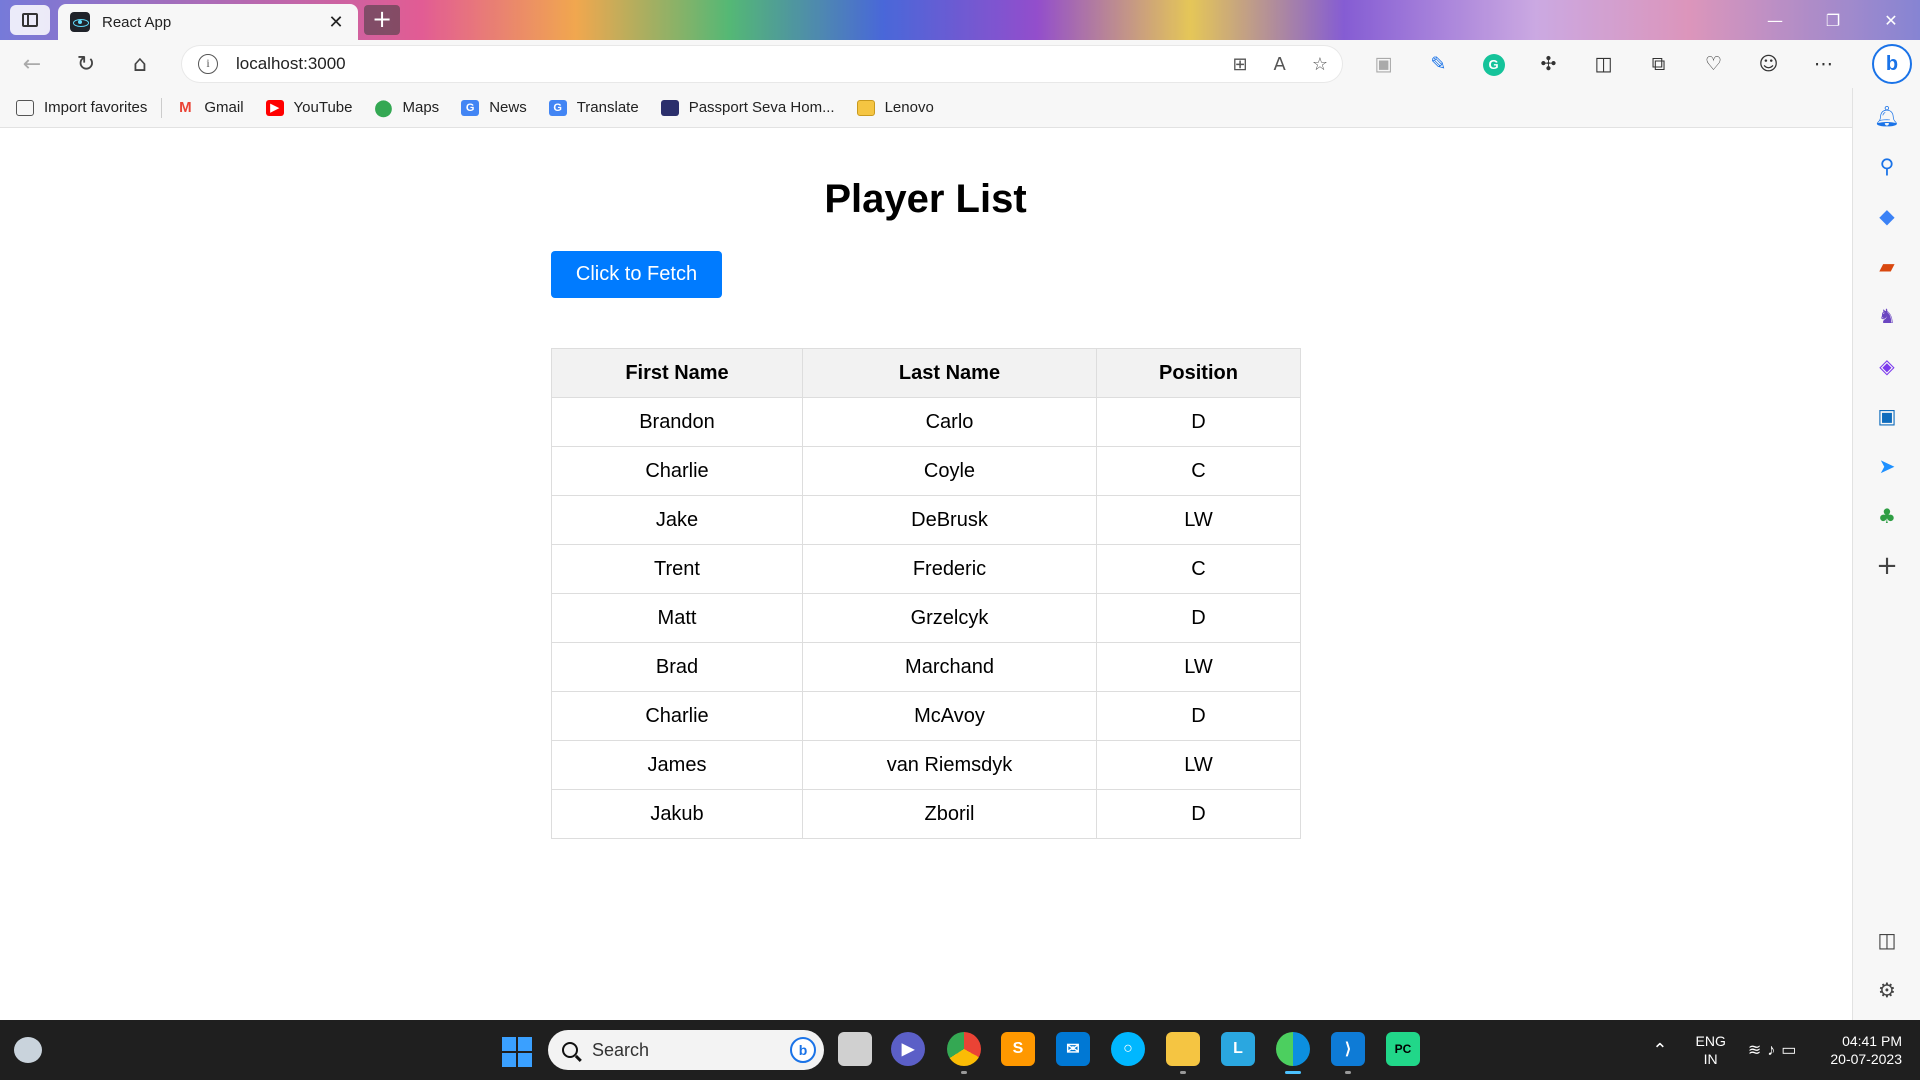  What do you see at coordinates (1183, 1053) in the screenshot?
I see `file-explorer-icon` at bounding box center [1183, 1053].